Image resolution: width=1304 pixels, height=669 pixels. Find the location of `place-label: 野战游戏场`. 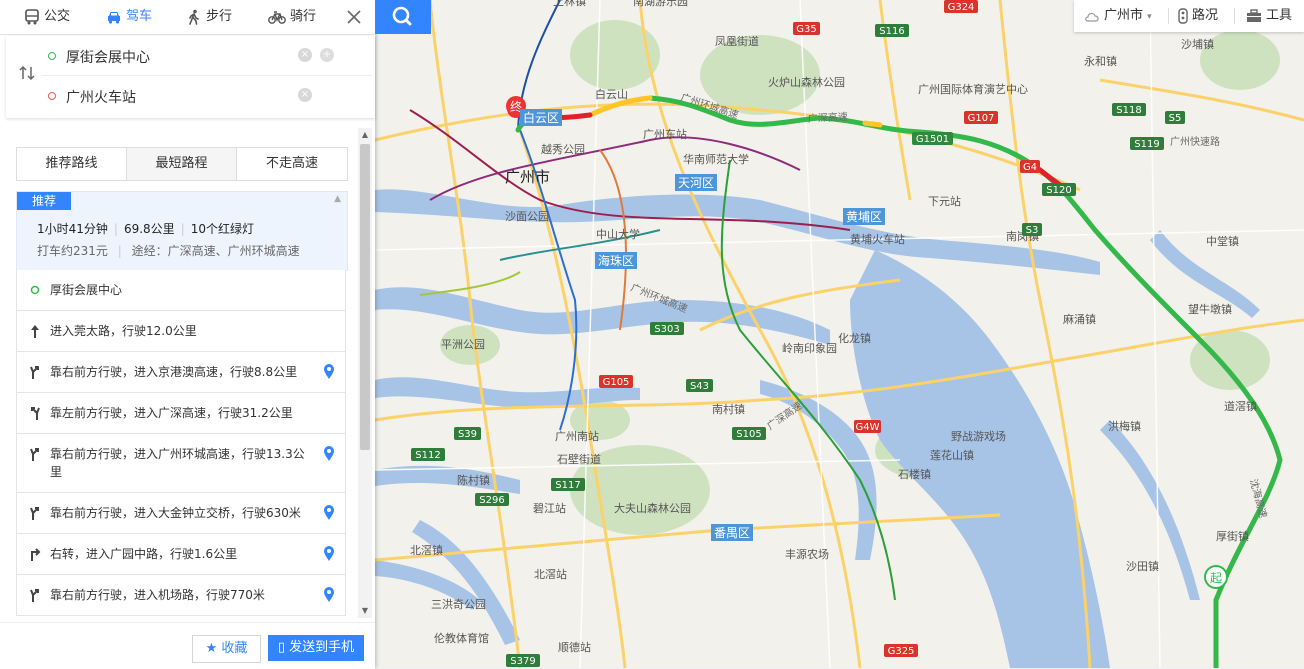

place-label: 野战游戏场 is located at coordinates (978, 436).